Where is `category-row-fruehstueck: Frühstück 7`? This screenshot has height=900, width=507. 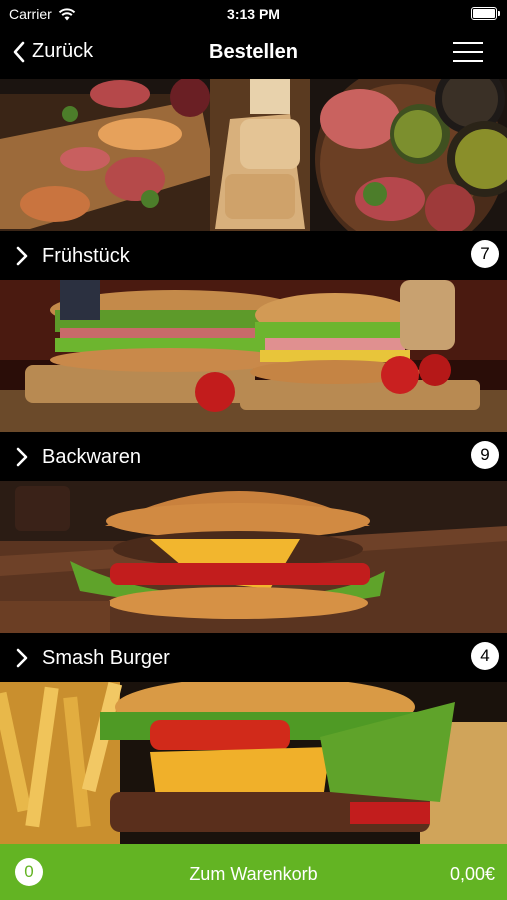
category-row-fruehstueck: Frühstück 7 is located at coordinates (253, 255).